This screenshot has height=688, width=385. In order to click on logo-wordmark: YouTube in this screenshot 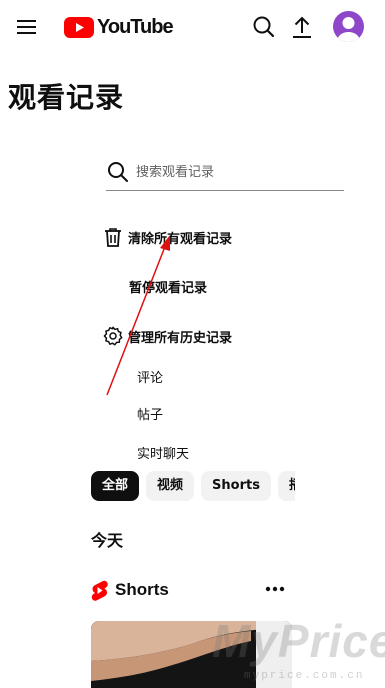, I will do `click(135, 26)`.